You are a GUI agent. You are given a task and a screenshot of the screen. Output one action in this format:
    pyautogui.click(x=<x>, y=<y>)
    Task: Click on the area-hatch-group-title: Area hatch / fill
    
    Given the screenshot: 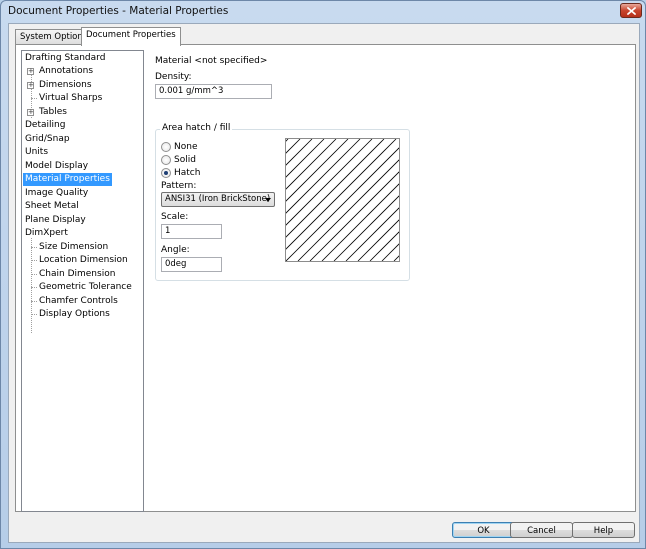 What is the action you would take?
    pyautogui.click(x=196, y=128)
    